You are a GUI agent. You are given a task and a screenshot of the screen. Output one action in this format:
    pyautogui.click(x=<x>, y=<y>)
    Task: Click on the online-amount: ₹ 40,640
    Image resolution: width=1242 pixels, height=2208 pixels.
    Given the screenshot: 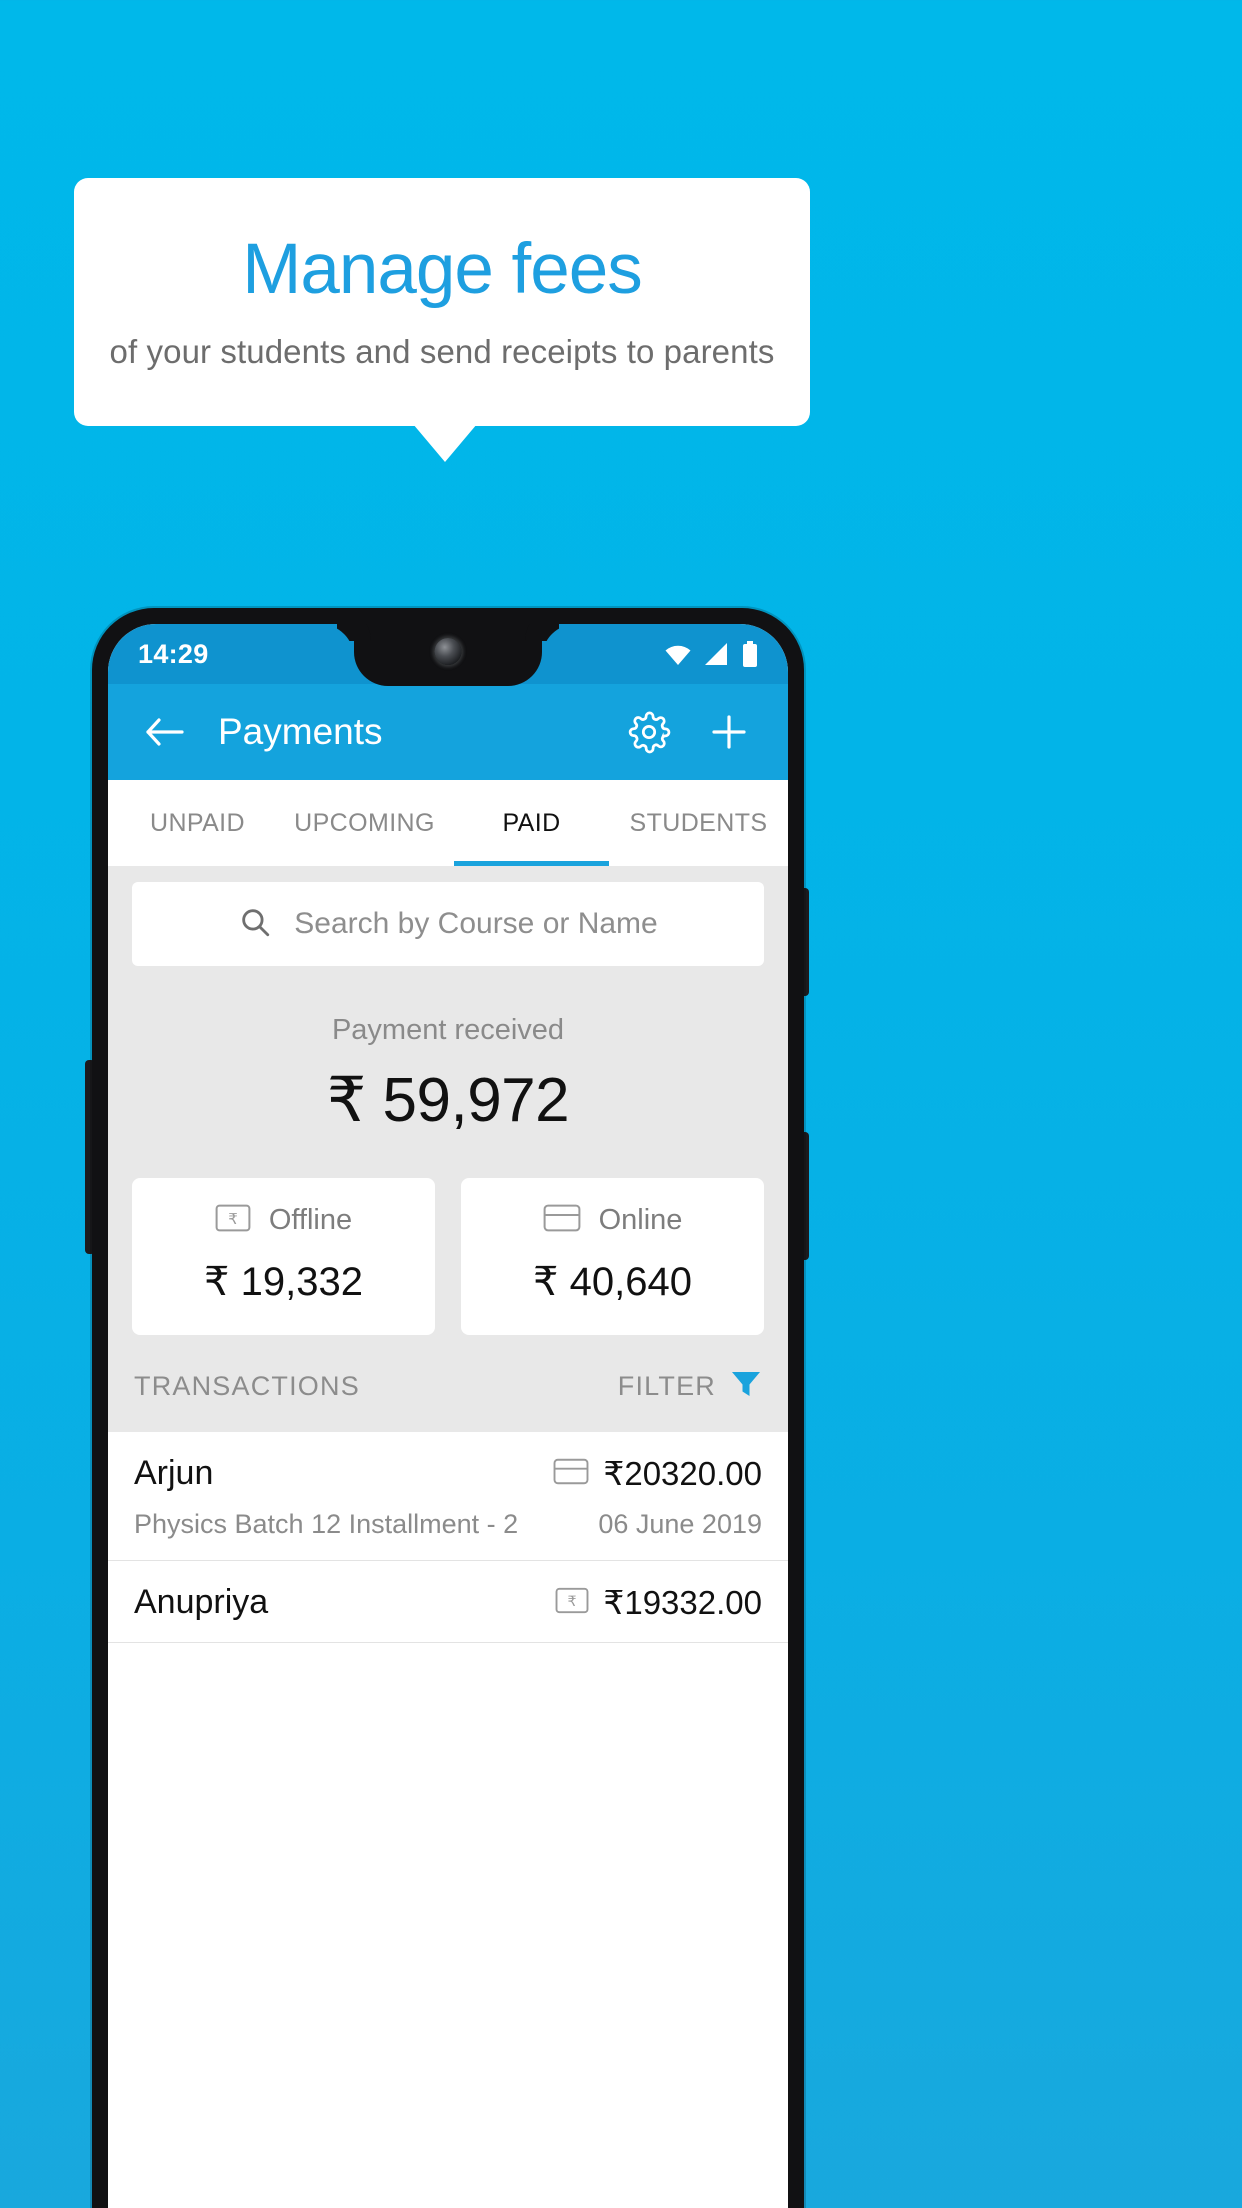 What is the action you would take?
    pyautogui.click(x=612, y=1282)
    